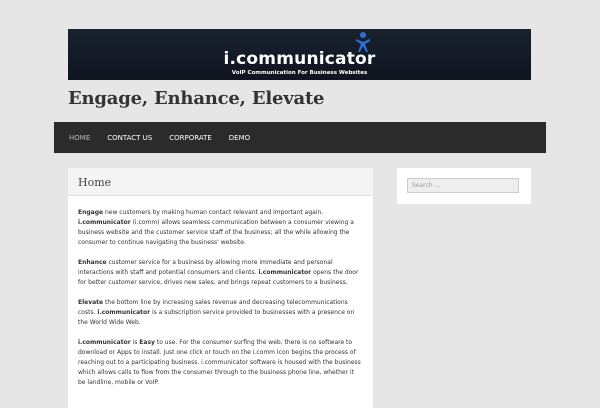  What do you see at coordinates (190, 138) in the screenshot?
I see `nav-item-corporate: CORPORATE` at bounding box center [190, 138].